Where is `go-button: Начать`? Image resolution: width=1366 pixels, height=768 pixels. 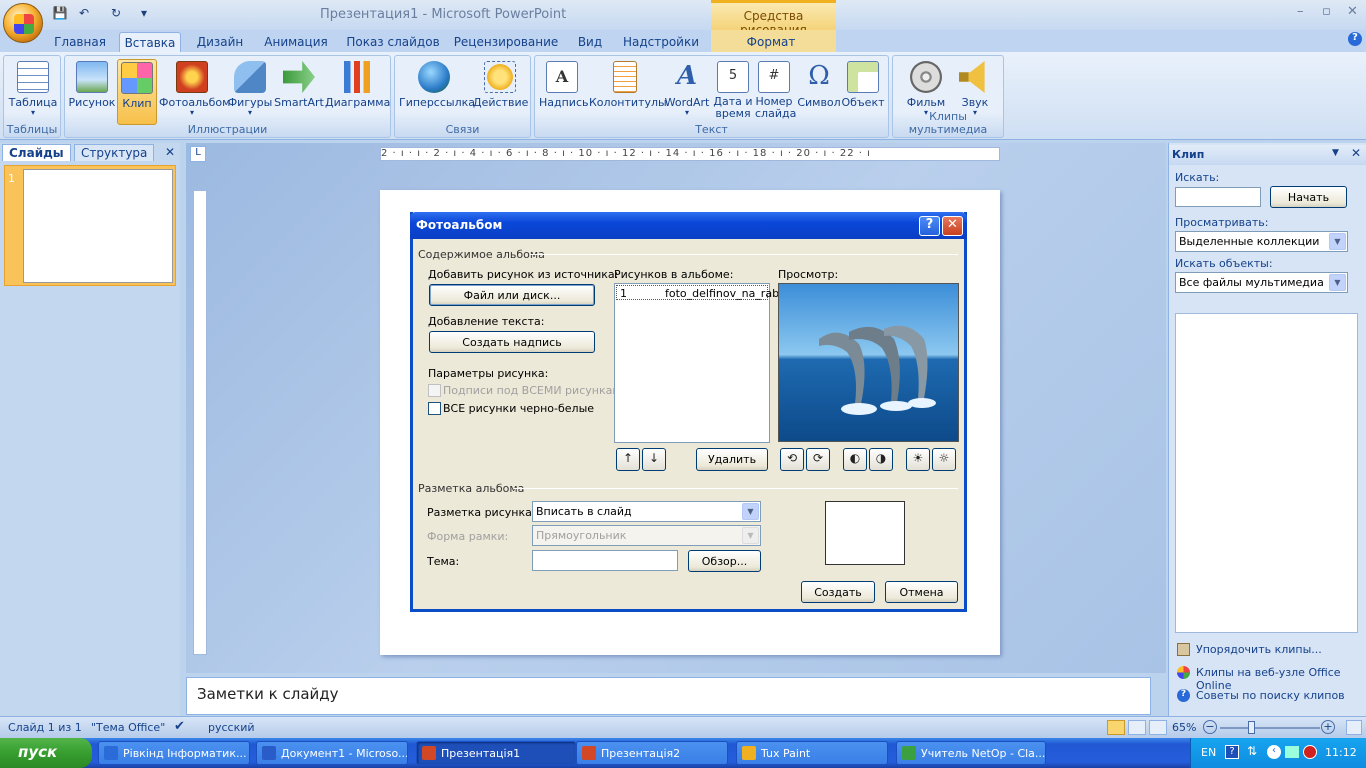
go-button: Начать is located at coordinates (1308, 197).